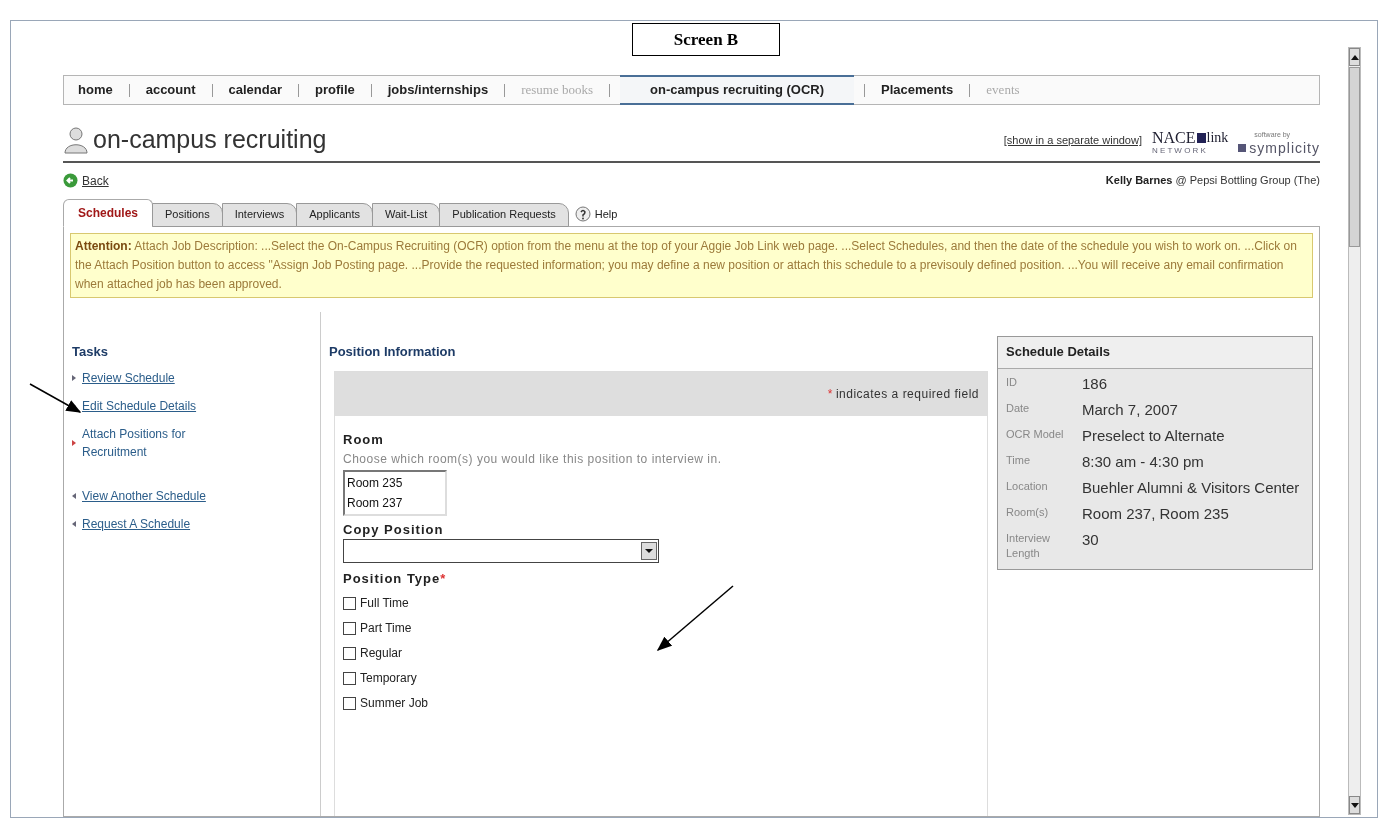 The height and width of the screenshot is (830, 1384). Describe the element at coordinates (76, 139) in the screenshot. I see `person-icon` at that location.